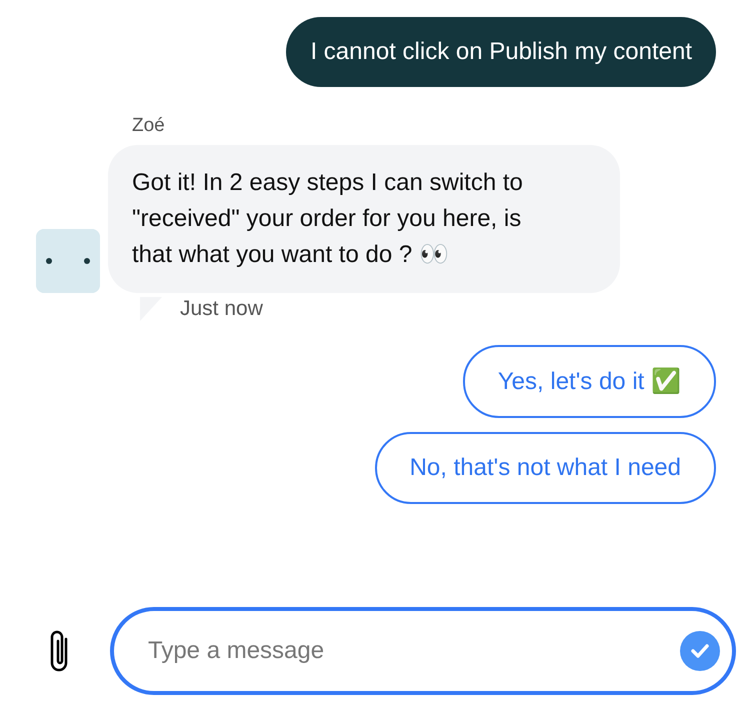 Image resolution: width=750 pixels, height=712 pixels. What do you see at coordinates (501, 52) in the screenshot?
I see `user-message: I cannot click on Publish my content` at bounding box center [501, 52].